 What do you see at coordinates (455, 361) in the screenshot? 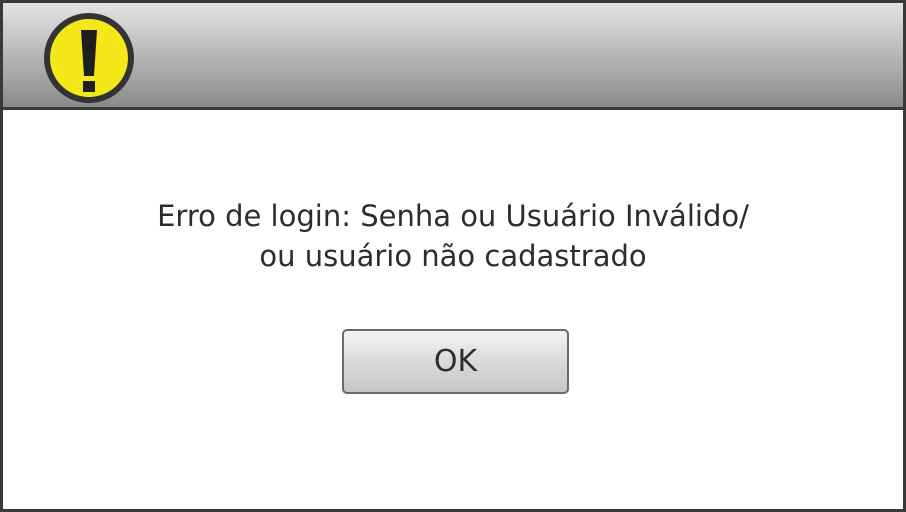
I see `ok-button: OK` at bounding box center [455, 361].